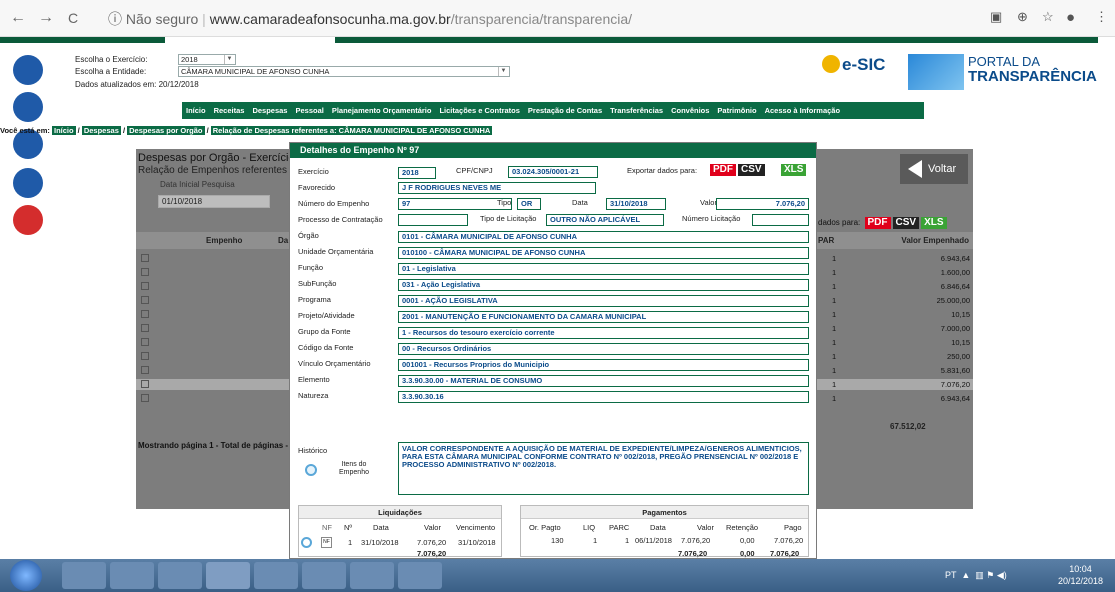 The image size is (1115, 592). What do you see at coordinates (664, 512) in the screenshot?
I see `pagamentos-title: Pagamentos` at bounding box center [664, 512].